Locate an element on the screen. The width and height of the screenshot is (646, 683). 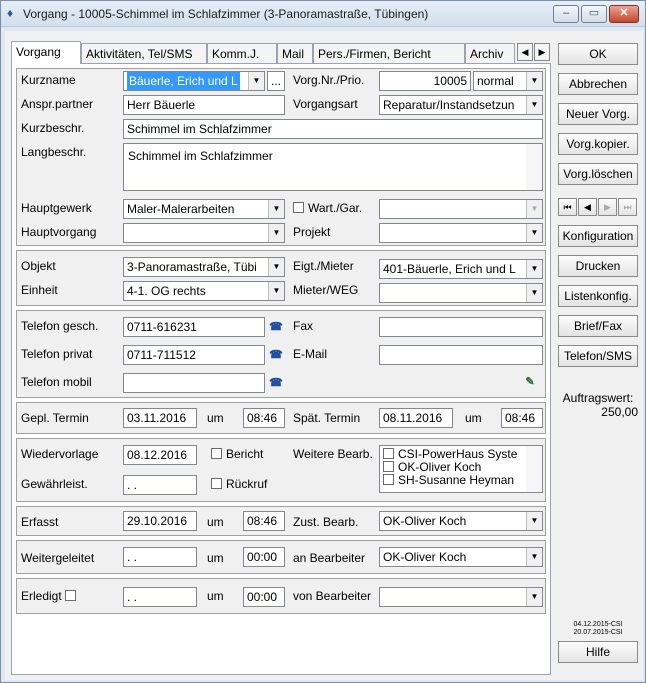
weitere-item: SH-Susanne Heyman is located at coordinates (461, 480).